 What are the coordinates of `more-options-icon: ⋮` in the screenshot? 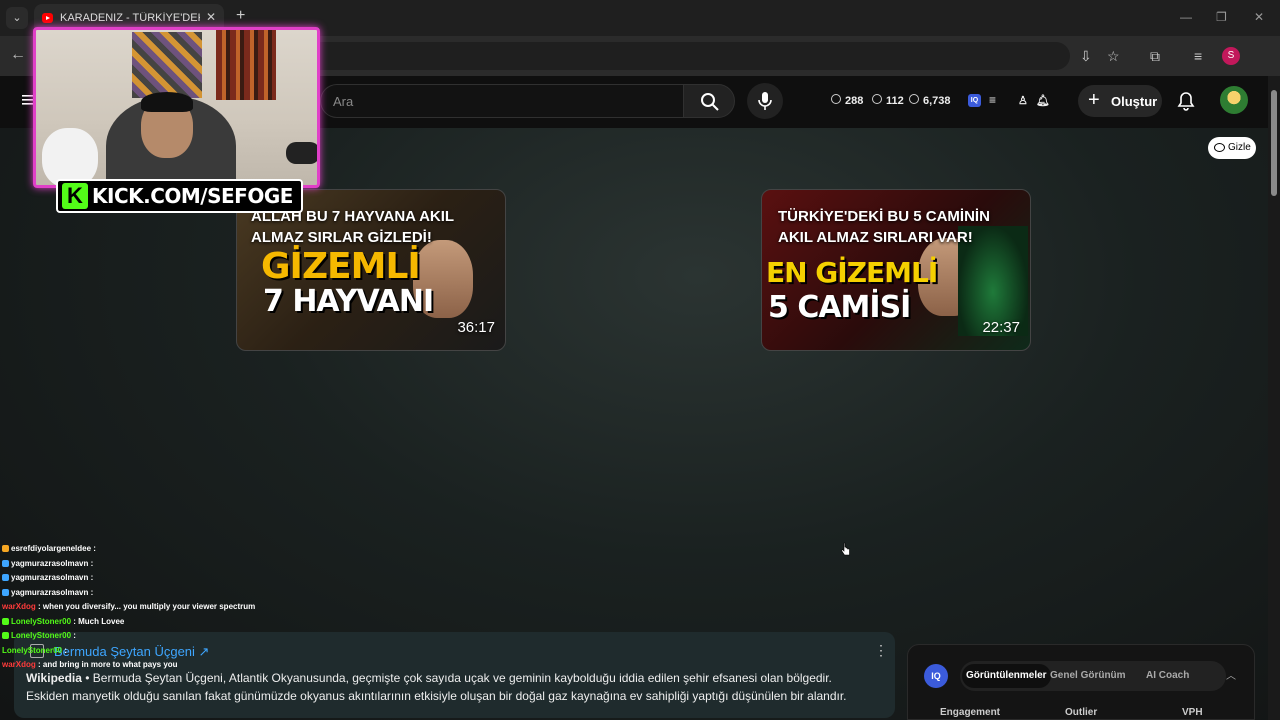 It's located at (881, 650).